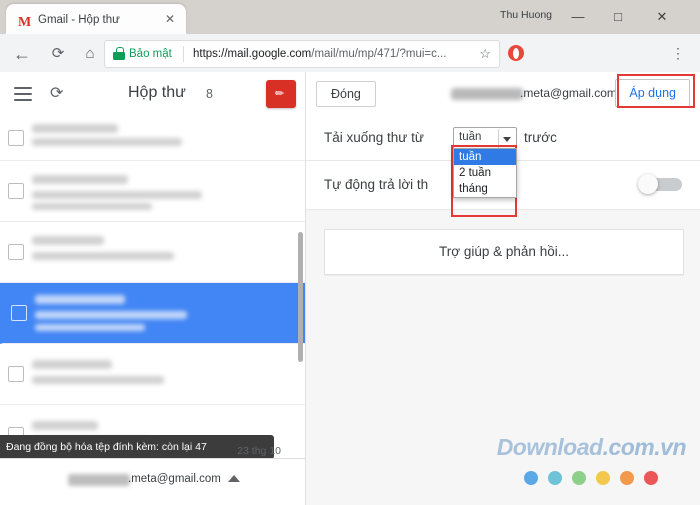  What do you see at coordinates (25, 22) in the screenshot?
I see `gmail-favicon-icon: M` at bounding box center [25, 22].